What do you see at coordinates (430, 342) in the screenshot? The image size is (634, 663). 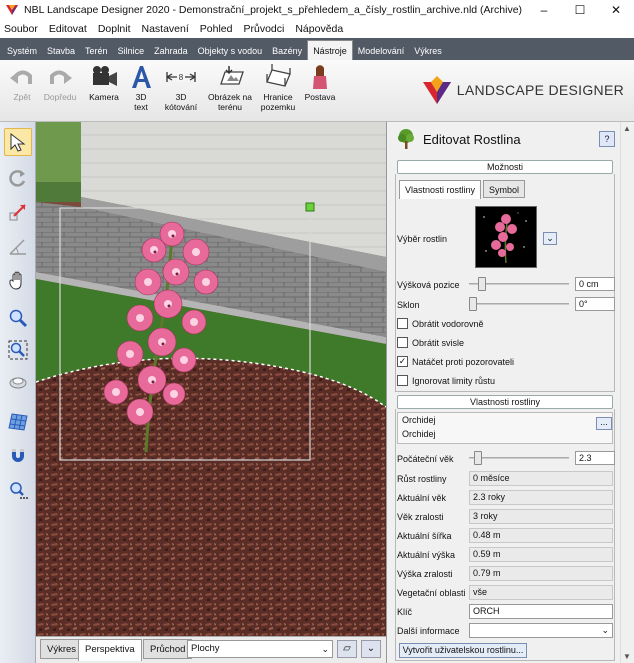 I see `flip-vertical-checkbox: Obrátit svisle` at bounding box center [430, 342].